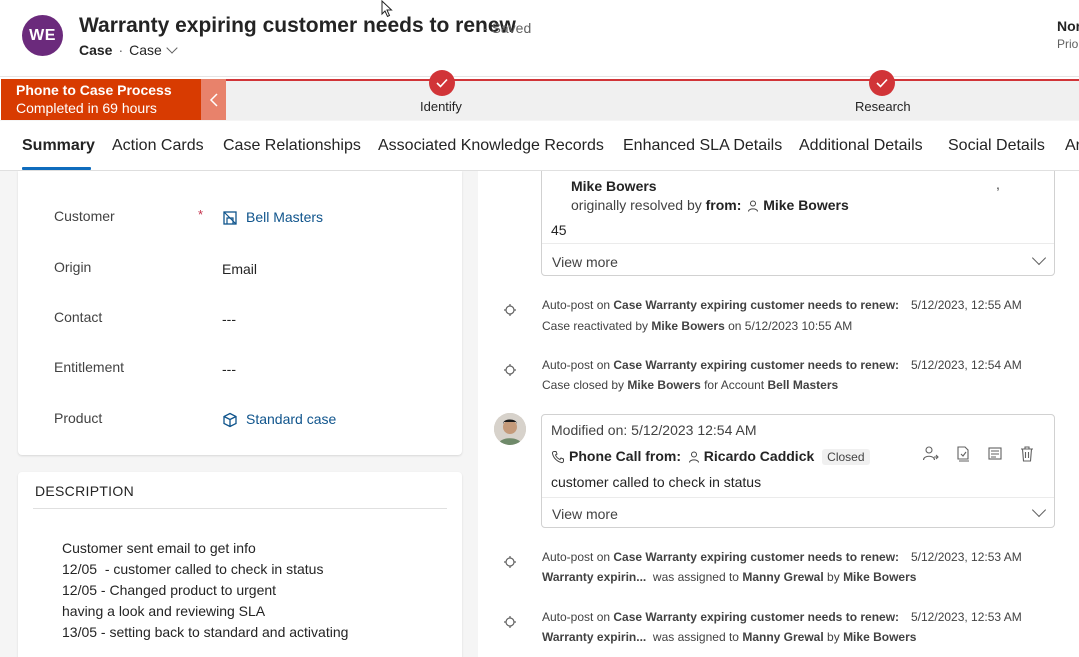  What do you see at coordinates (58, 146) in the screenshot?
I see `tab-summary: Summary` at bounding box center [58, 146].